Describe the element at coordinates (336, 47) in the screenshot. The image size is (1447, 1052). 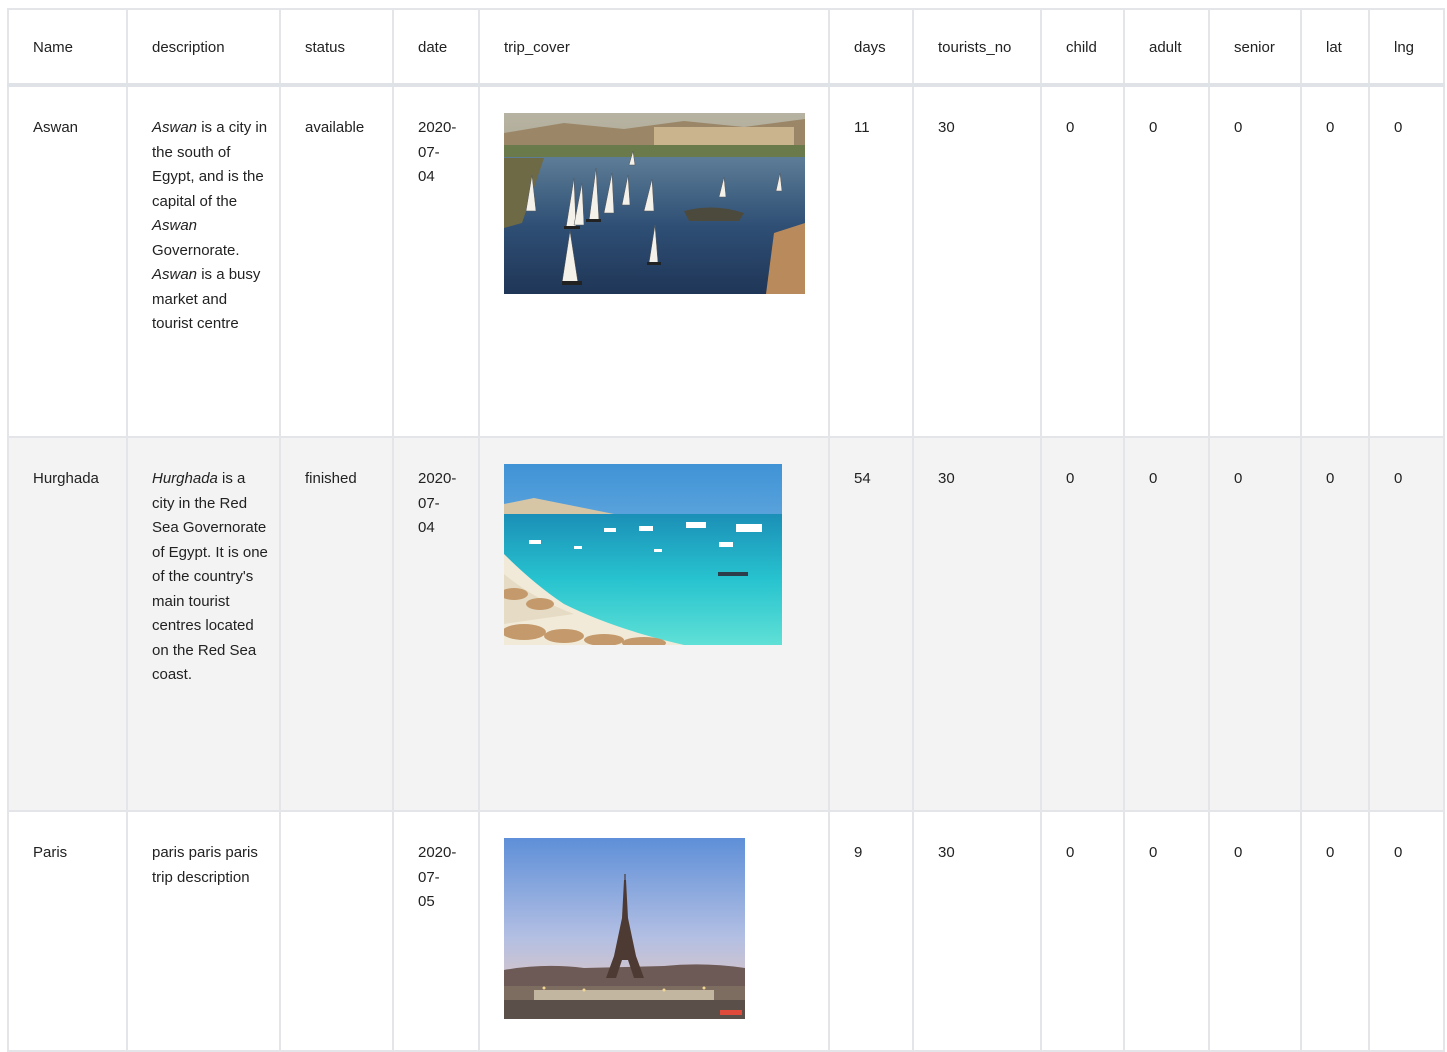
I see `column-header-status: status` at that location.